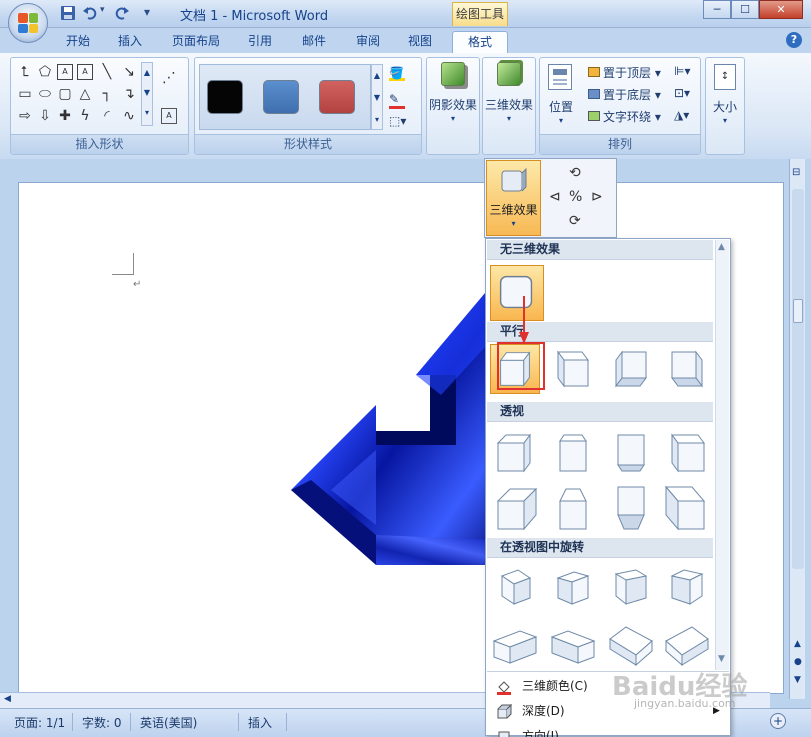 Image resolution: width=811 pixels, height=737 pixels. What do you see at coordinates (107, 94) in the screenshot?
I see `shape-elbow-connector-icon: ┐` at bounding box center [107, 94].